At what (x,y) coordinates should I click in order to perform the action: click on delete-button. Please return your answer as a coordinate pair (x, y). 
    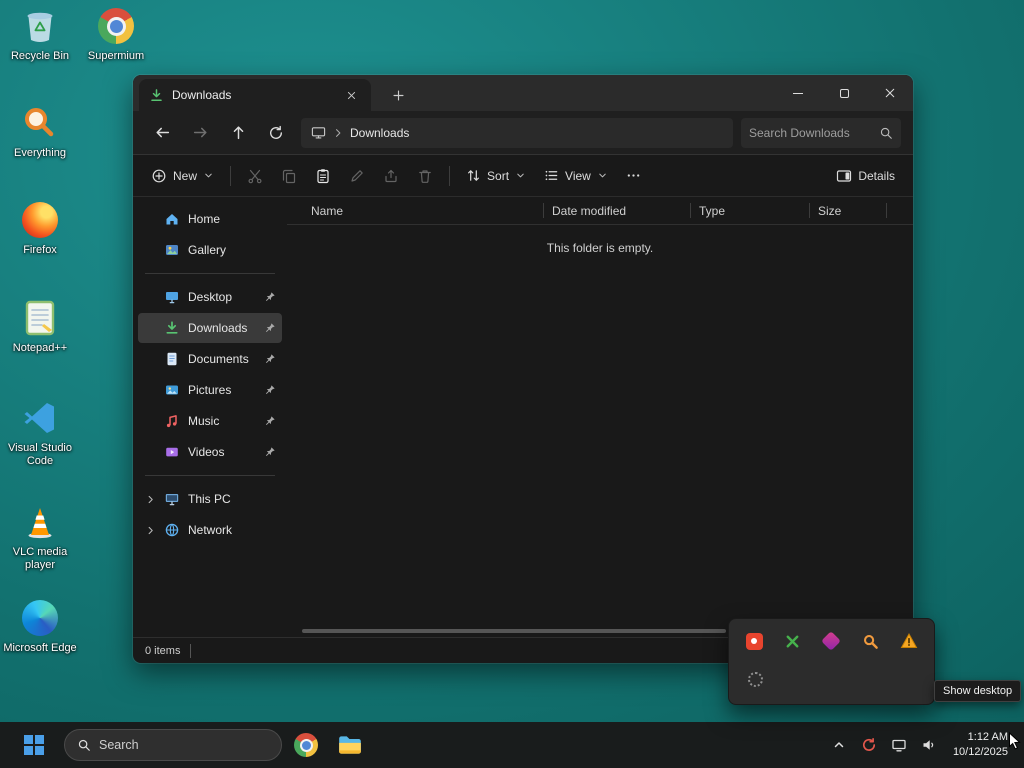
    Looking at the image, I should click on (425, 176).